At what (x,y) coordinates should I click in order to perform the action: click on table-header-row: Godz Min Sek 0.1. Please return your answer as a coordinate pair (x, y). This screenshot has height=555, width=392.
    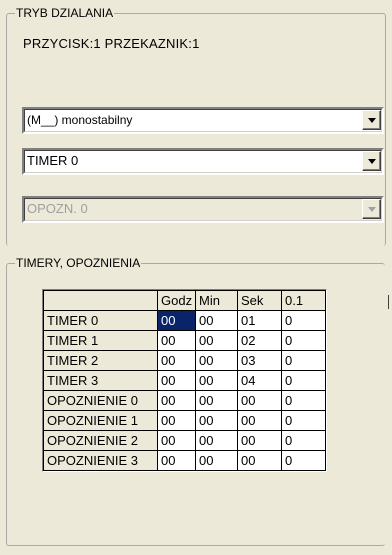
    Looking at the image, I should click on (184, 300).